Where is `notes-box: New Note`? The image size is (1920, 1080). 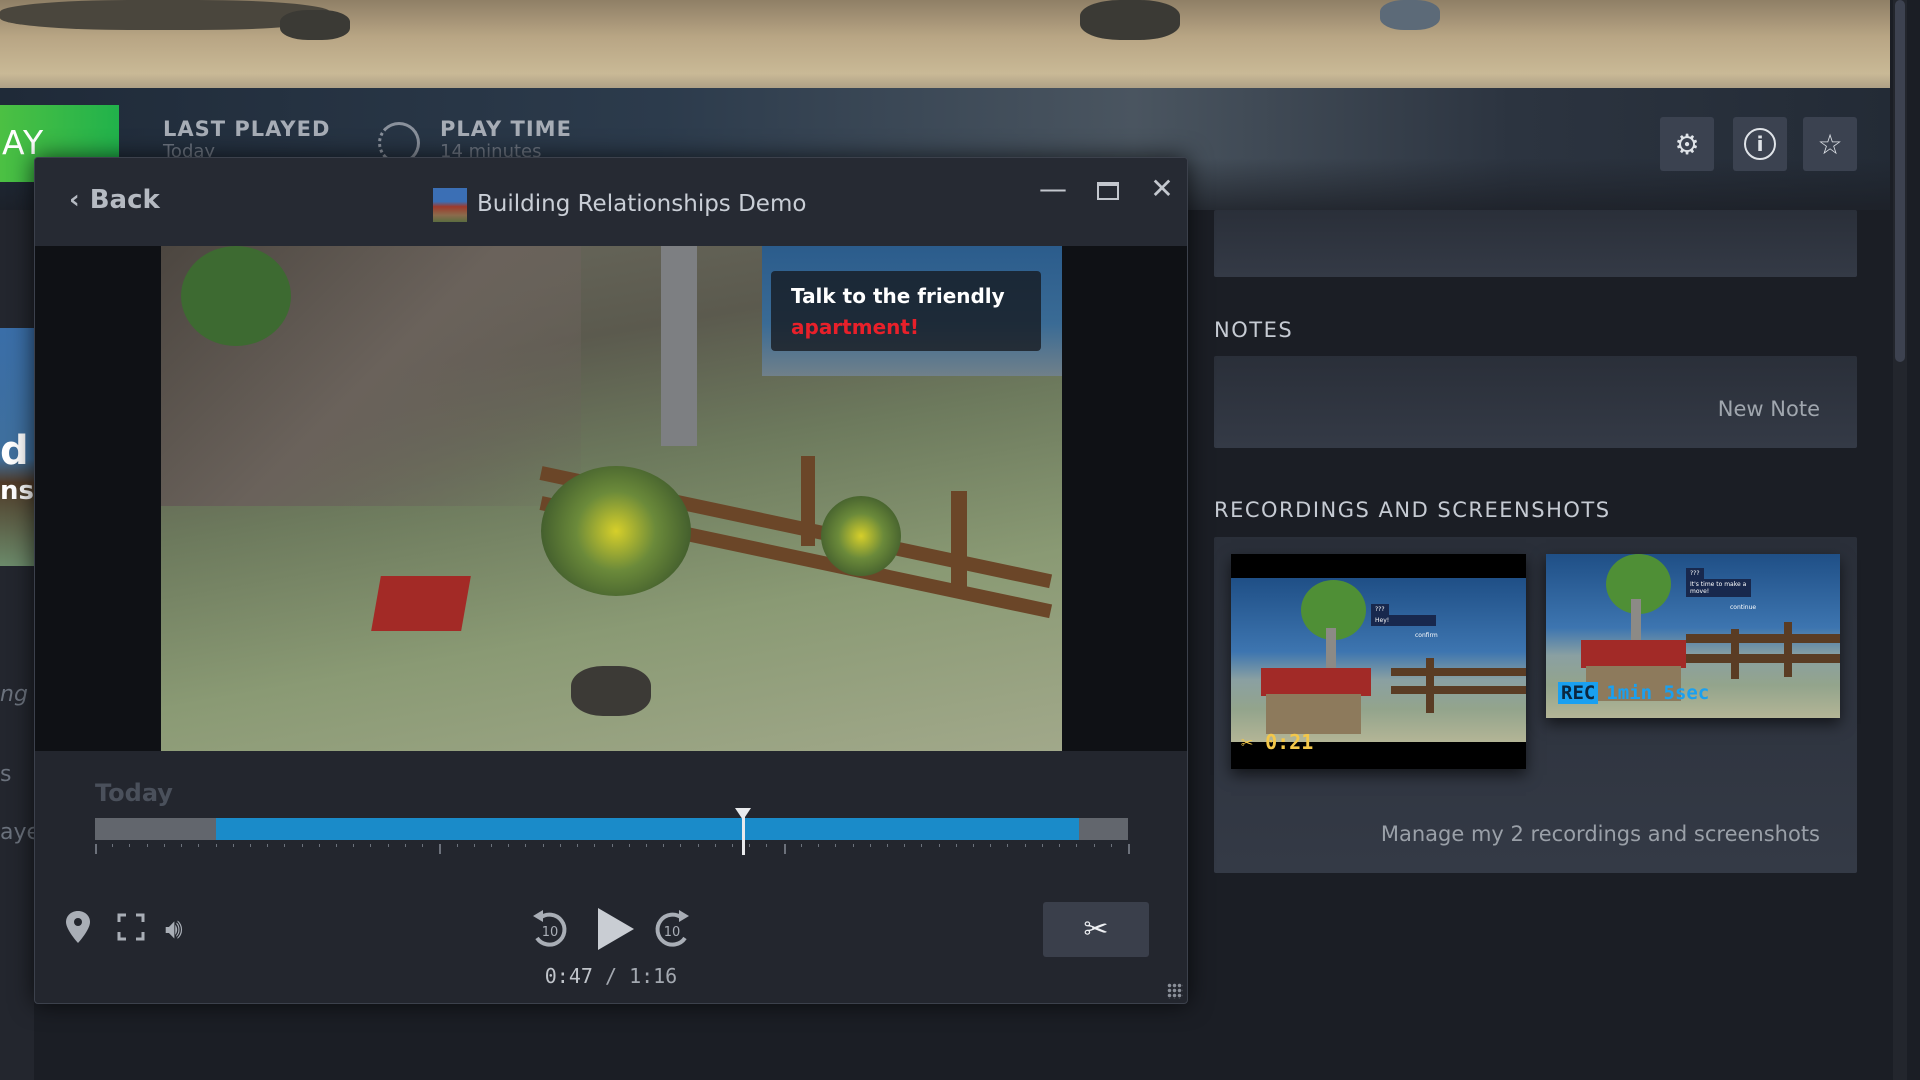 notes-box: New Note is located at coordinates (1535, 402).